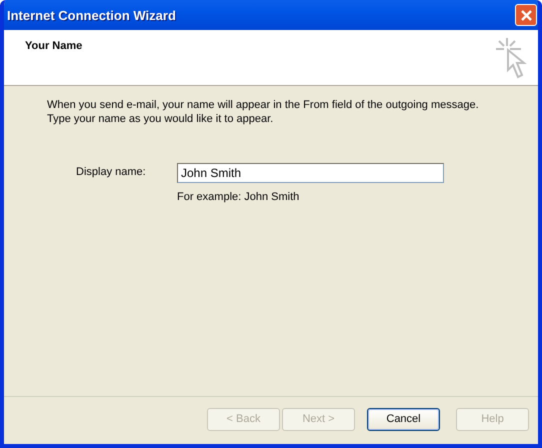  What do you see at coordinates (263, 112) in the screenshot?
I see `description-text: When you send e-mail, your name will appear in the From field of the outgoing message. Type your name as you would like it to appear.` at bounding box center [263, 112].